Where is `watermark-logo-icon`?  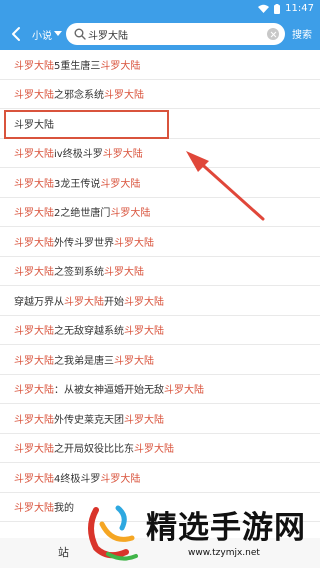
watermark-logo-icon is located at coordinates (113, 533).